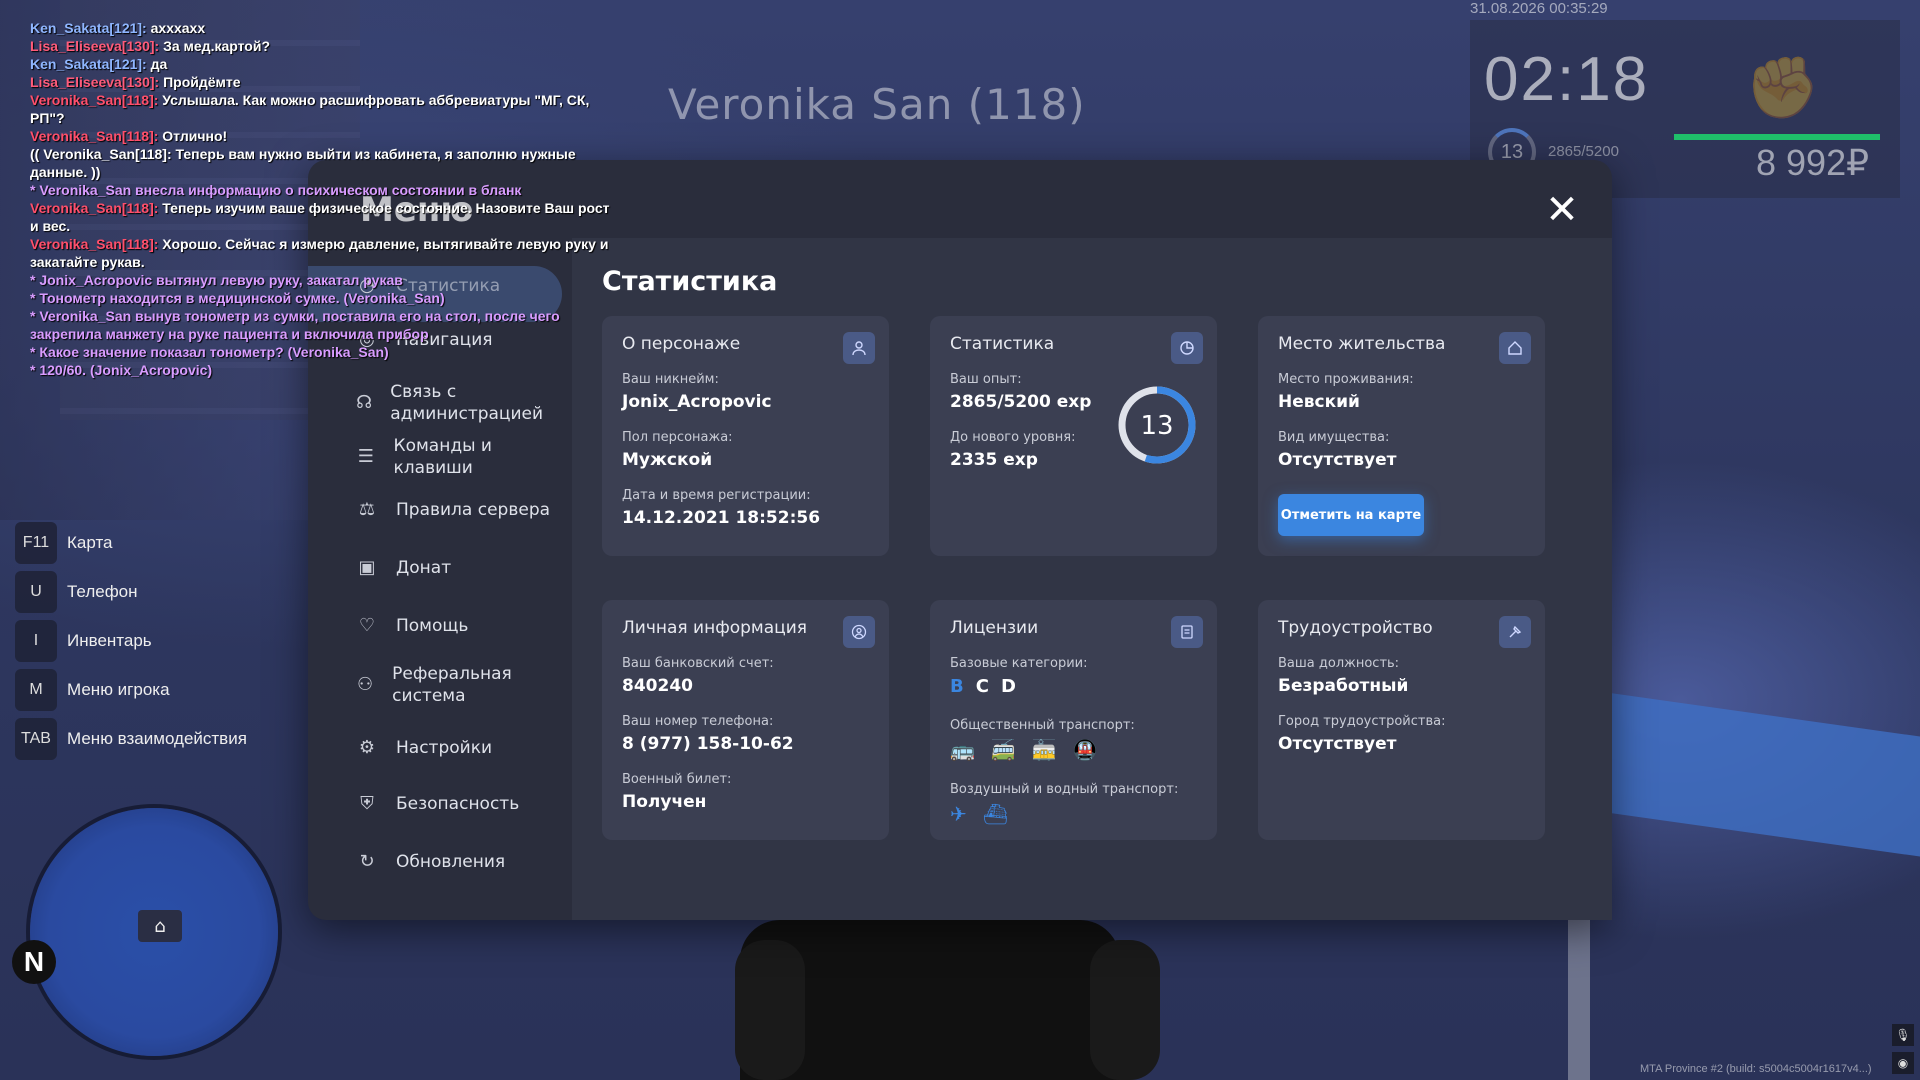 Image resolution: width=1920 pixels, height=1080 pixels. Describe the element at coordinates (36, 689) in the screenshot. I see `keybind-key: M` at that location.